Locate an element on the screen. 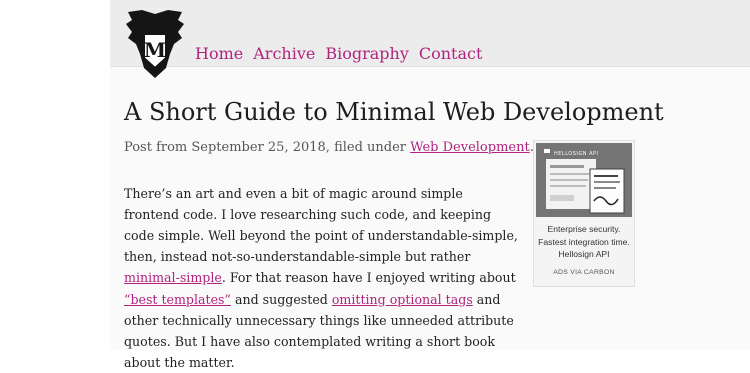  paragraph-text-3: and suggested is located at coordinates (281, 299).